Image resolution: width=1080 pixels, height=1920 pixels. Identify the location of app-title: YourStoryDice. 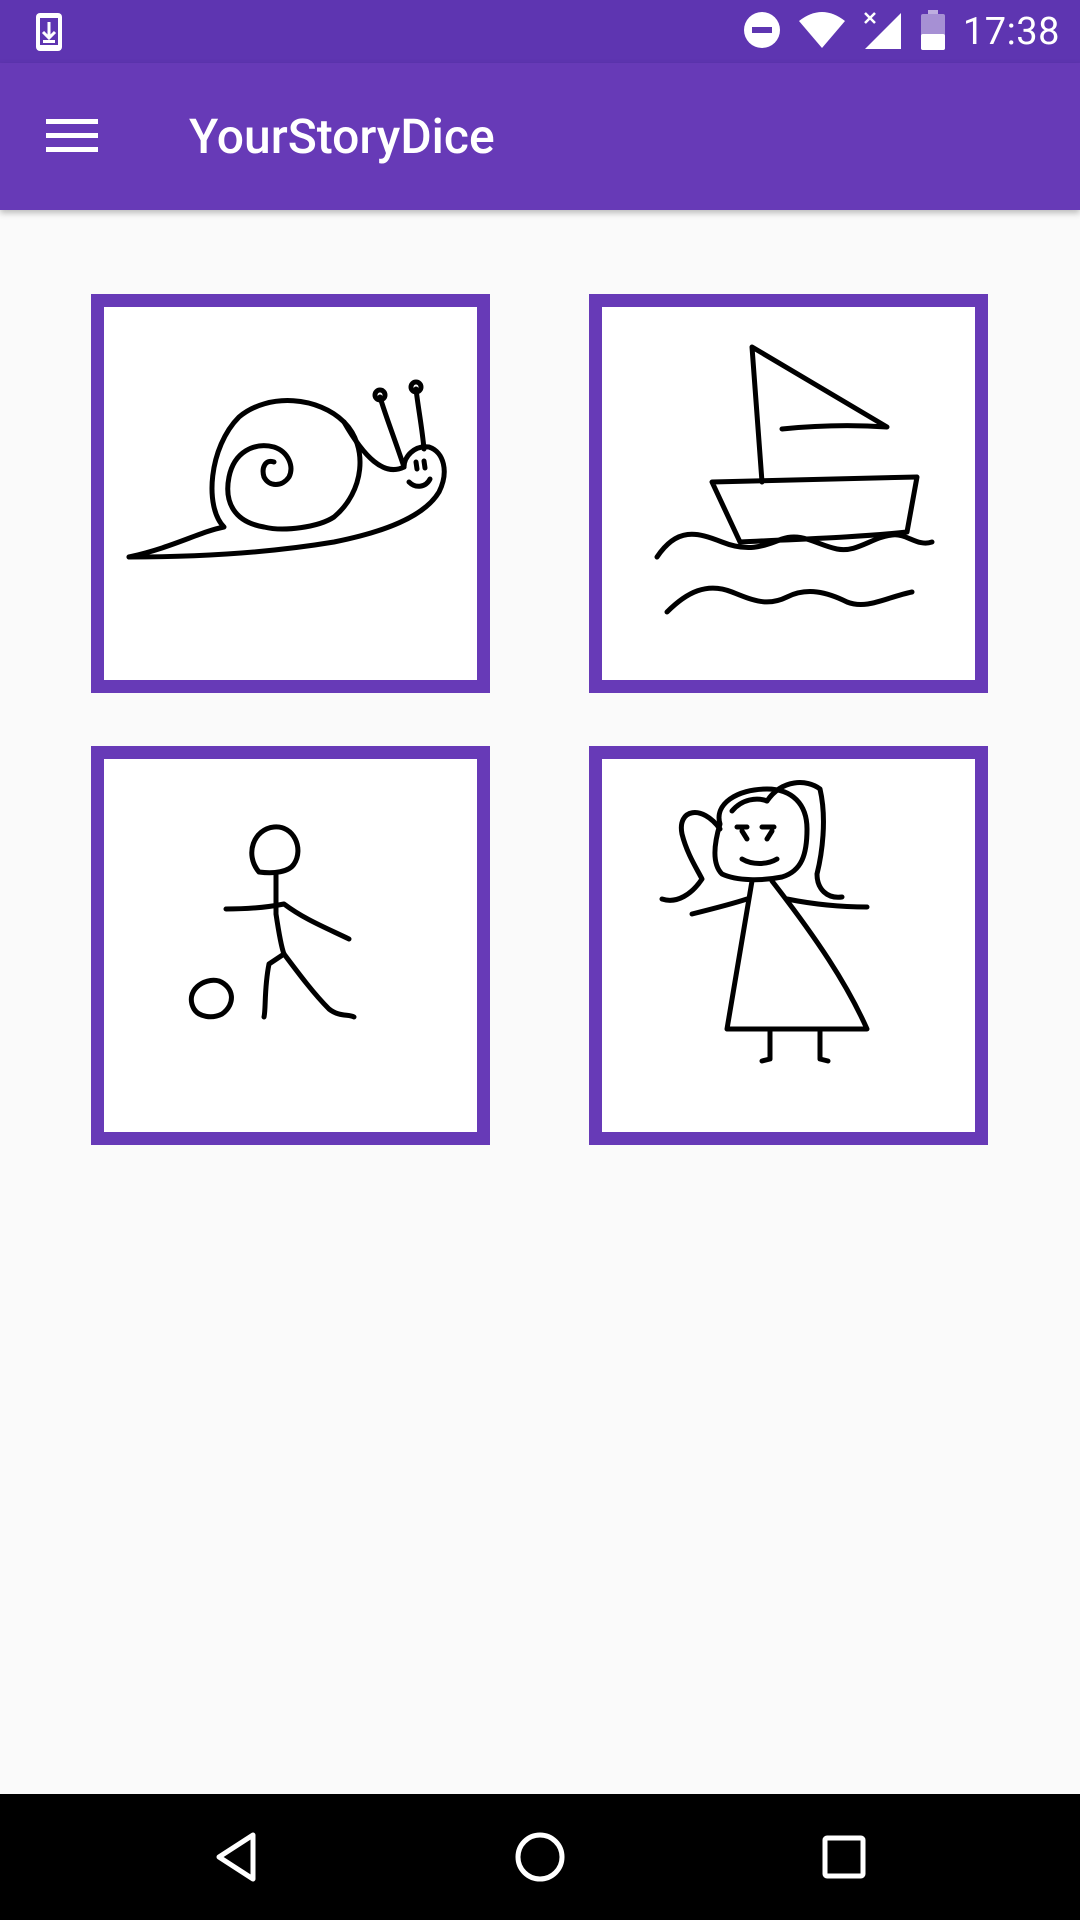
(342, 136).